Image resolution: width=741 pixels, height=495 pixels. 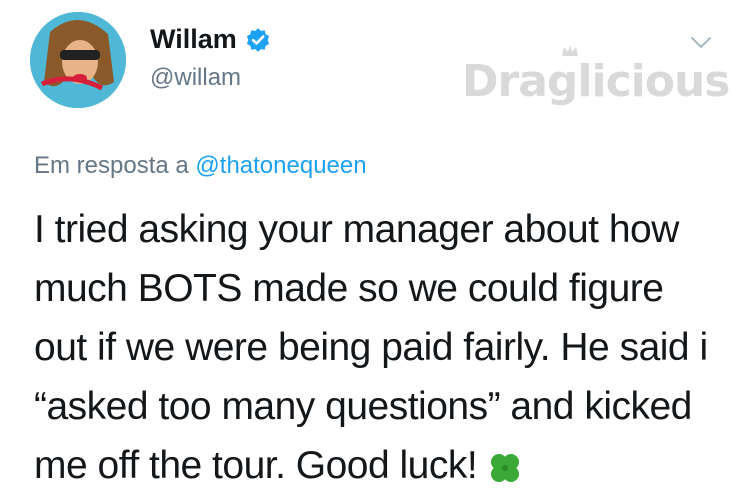 I want to click on verified-badge-icon, so click(x=257, y=39).